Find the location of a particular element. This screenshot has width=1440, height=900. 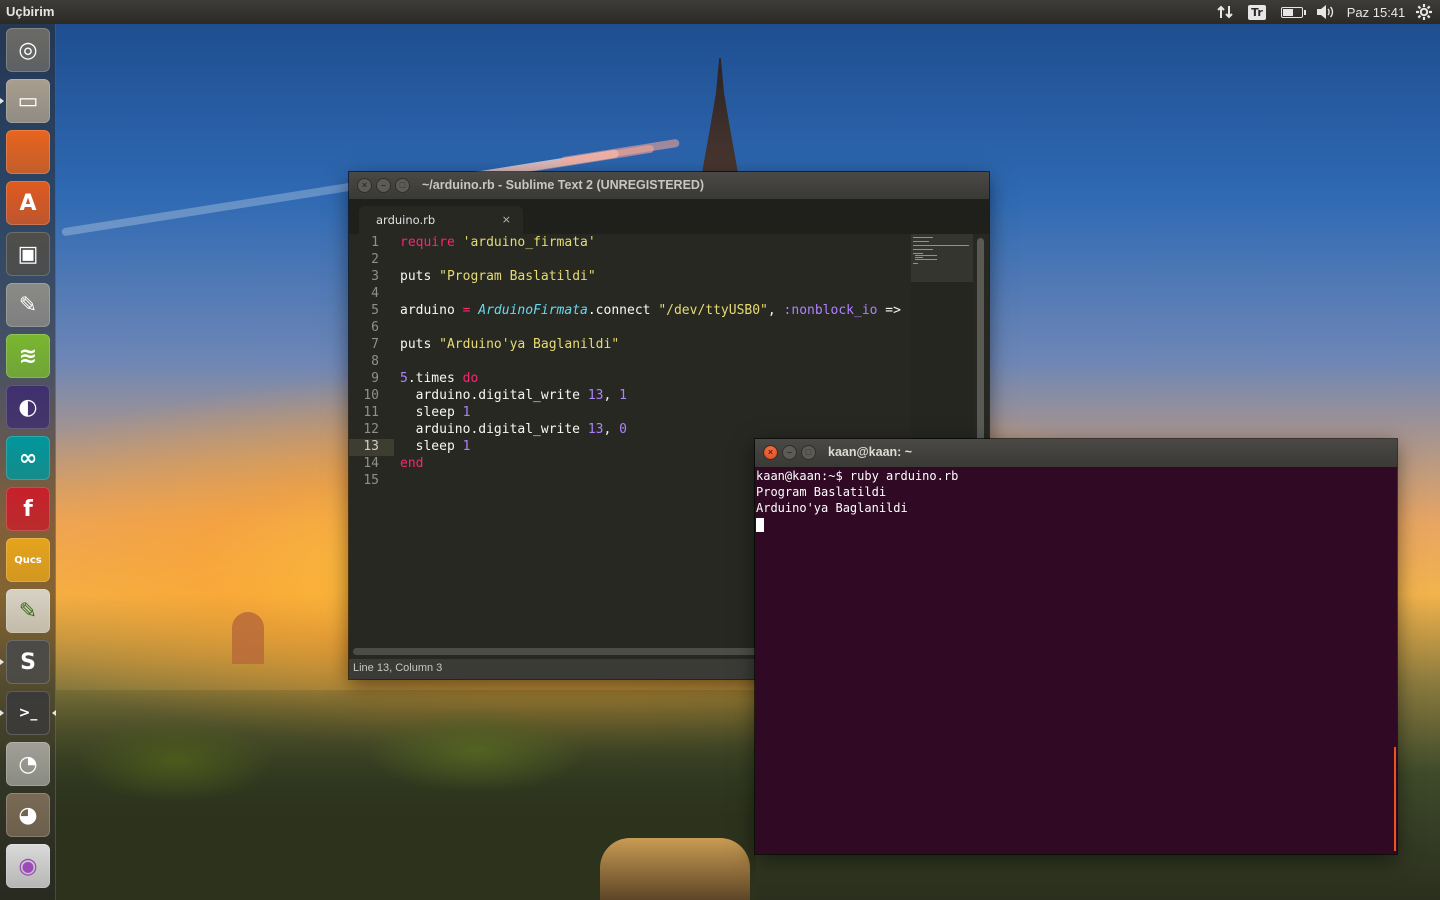

disc-icon: ◉ is located at coordinates (28, 866).